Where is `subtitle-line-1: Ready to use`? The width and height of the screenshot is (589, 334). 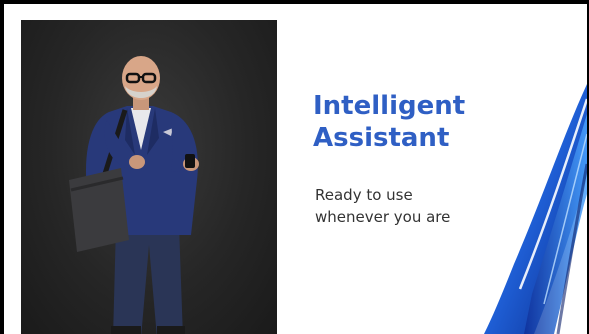
subtitle-line-1: Ready to use is located at coordinates (364, 195).